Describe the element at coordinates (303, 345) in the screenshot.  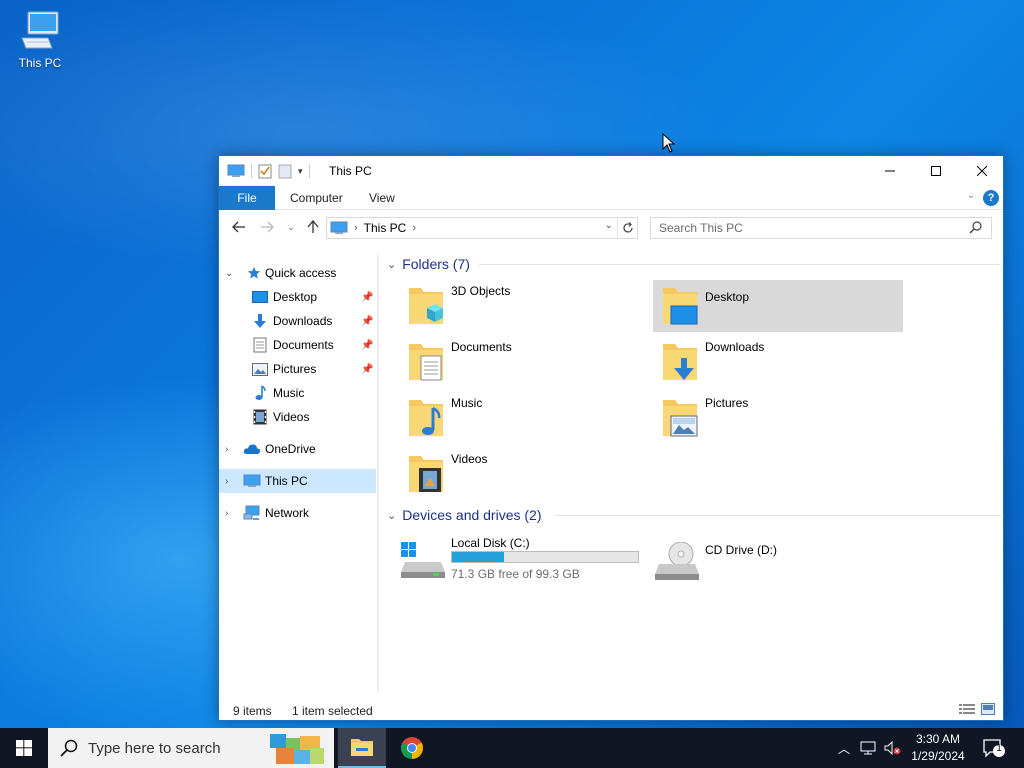
I see `sidebar-item-label: Documents` at that location.